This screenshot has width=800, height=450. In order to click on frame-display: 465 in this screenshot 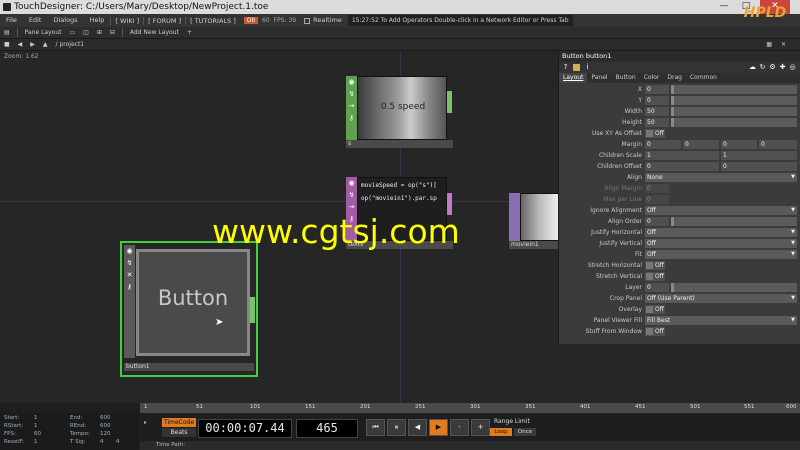, I will do `click(327, 428)`.